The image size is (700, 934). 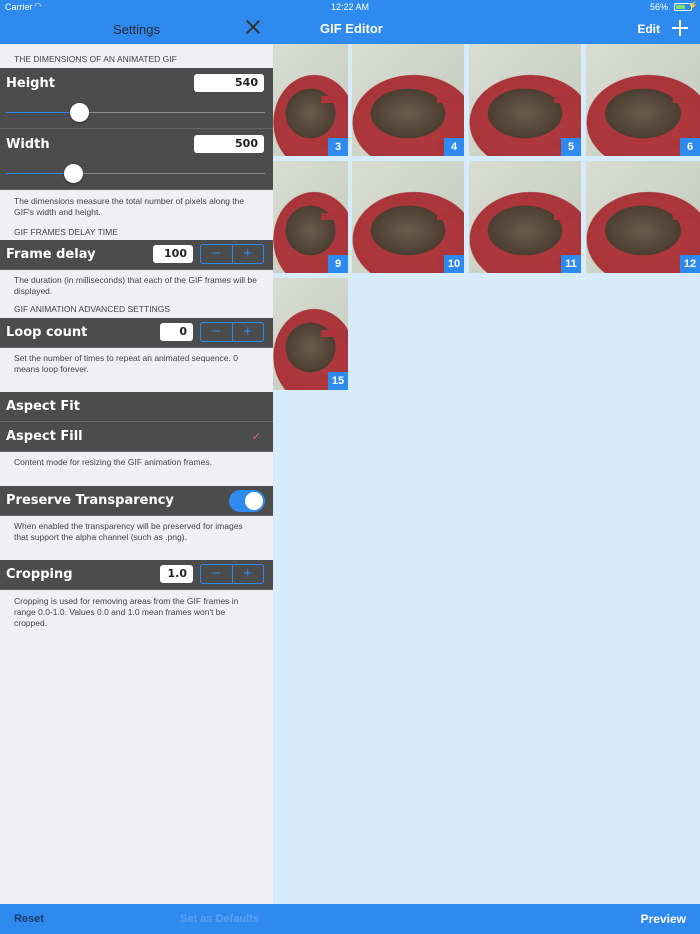 What do you see at coordinates (643, 217) in the screenshot?
I see `frame-tile: 12` at bounding box center [643, 217].